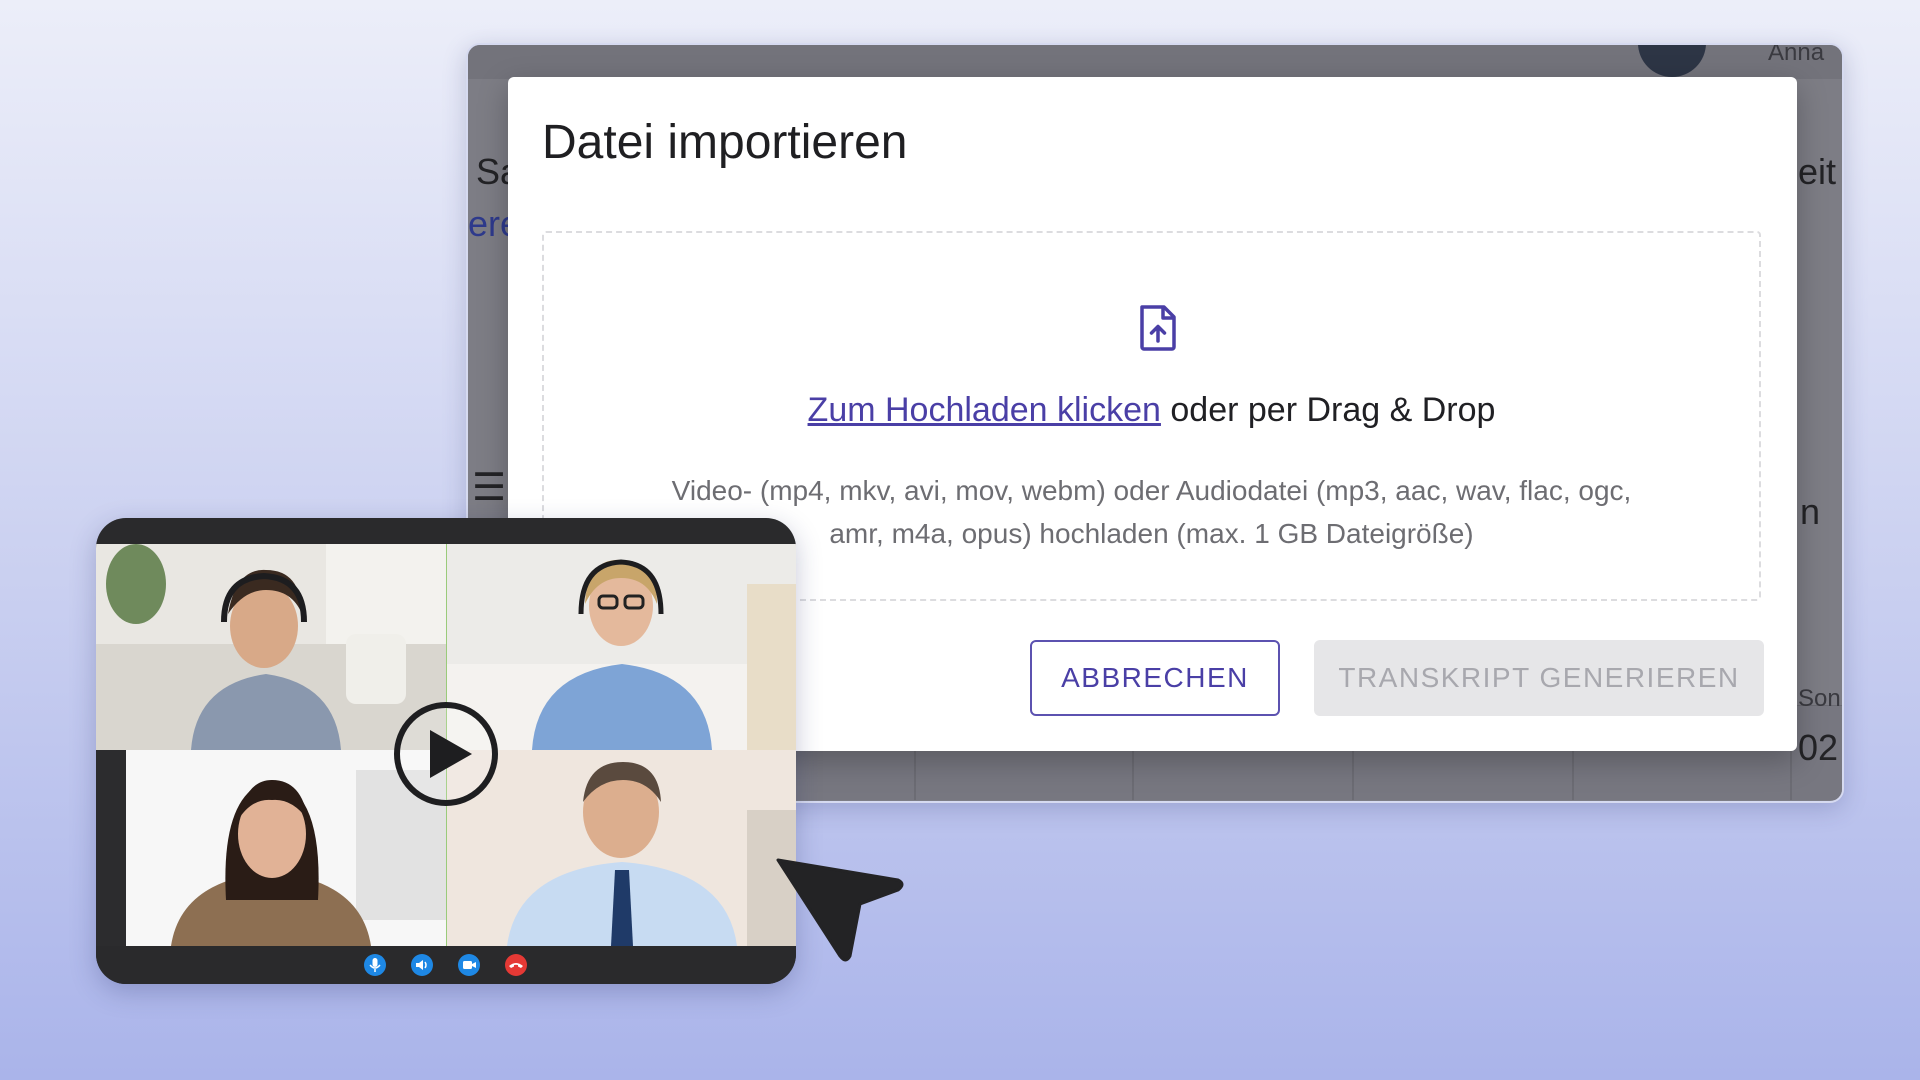 This screenshot has width=1920, height=1080. I want to click on partial-text-n: n, so click(1810, 511).